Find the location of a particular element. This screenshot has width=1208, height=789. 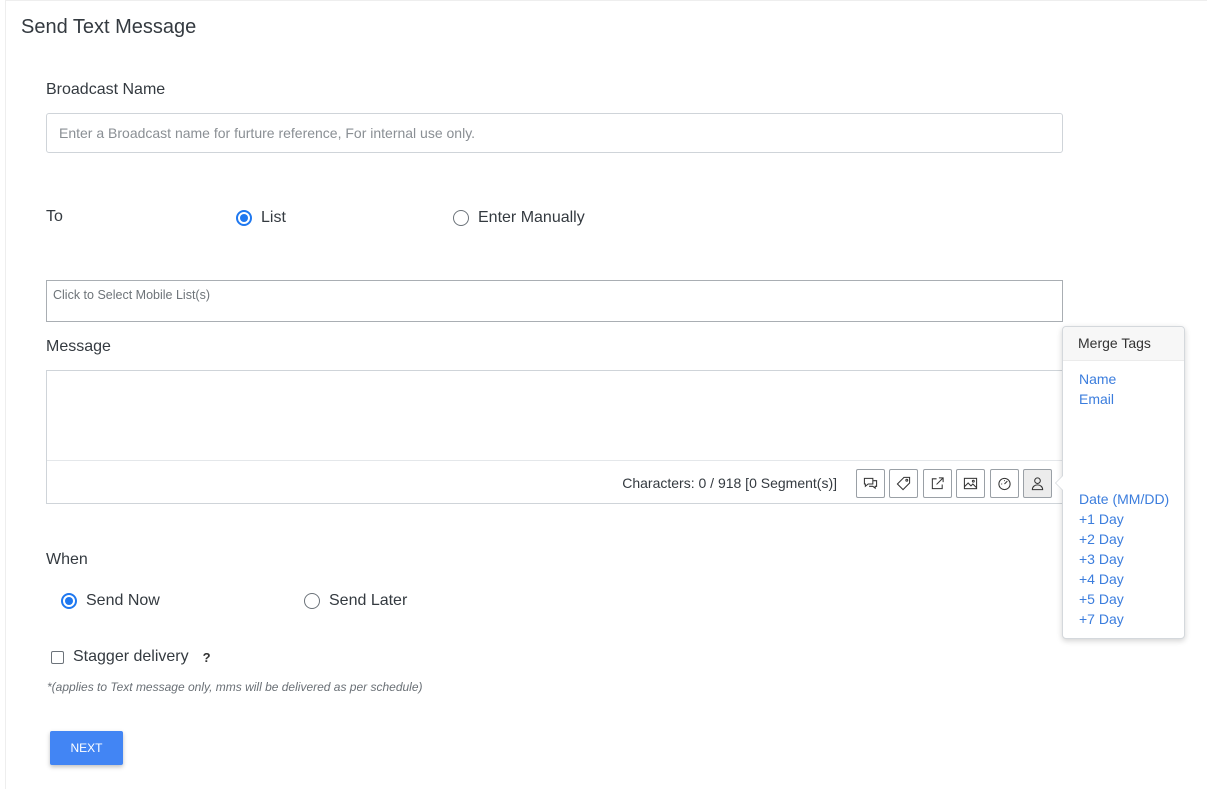

when-radio-send-later: Send Later is located at coordinates (355, 601).